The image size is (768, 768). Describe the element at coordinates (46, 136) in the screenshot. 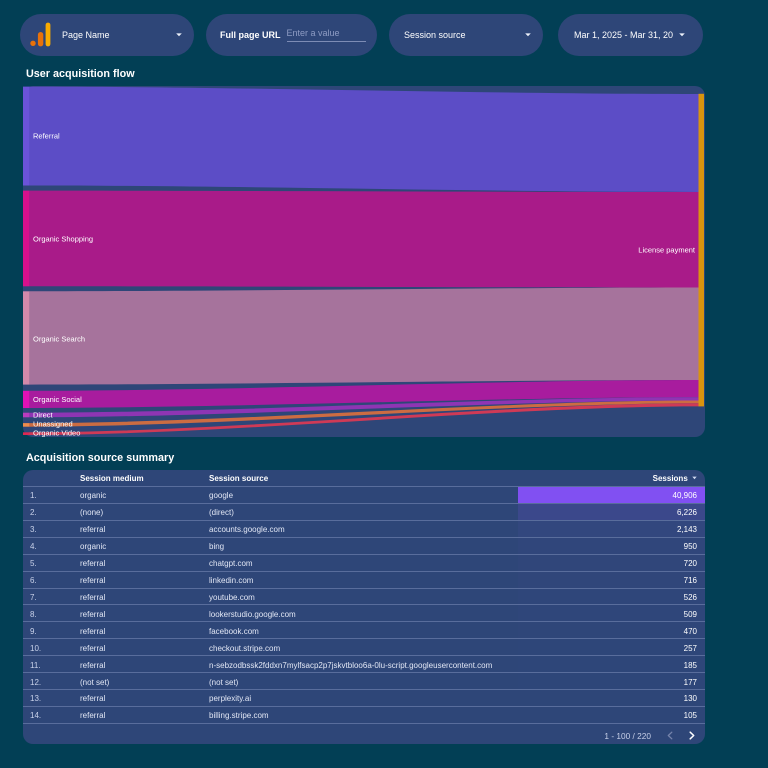

I see `svg-text: Referral` at that location.